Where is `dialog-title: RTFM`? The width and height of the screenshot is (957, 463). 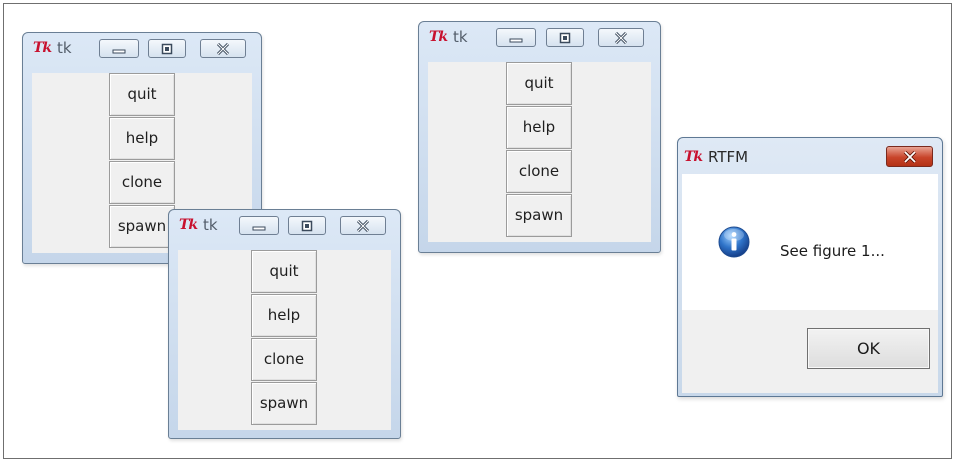 dialog-title: RTFM is located at coordinates (728, 157).